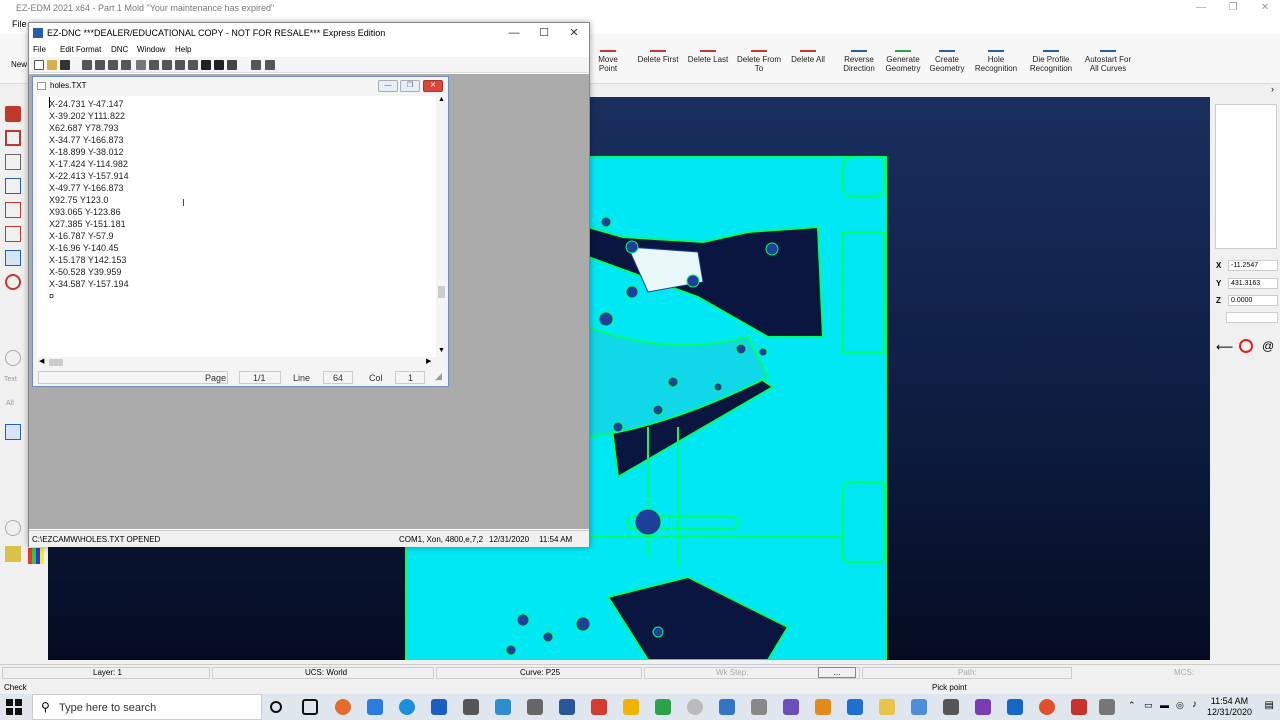 The width and height of the screenshot is (1280, 720). What do you see at coordinates (375, 707) in the screenshot?
I see `calculator-icon` at bounding box center [375, 707].